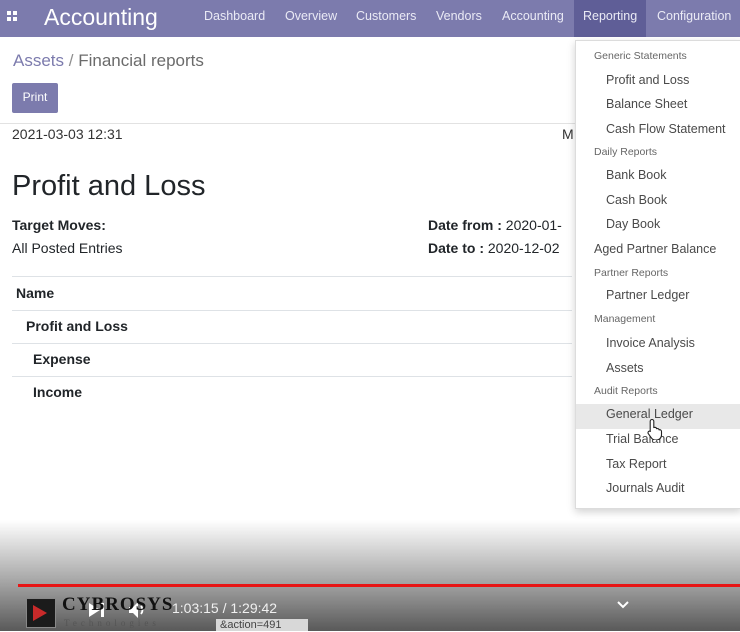 The image size is (740, 632). I want to click on menu-reporting: Reporting, so click(610, 18).